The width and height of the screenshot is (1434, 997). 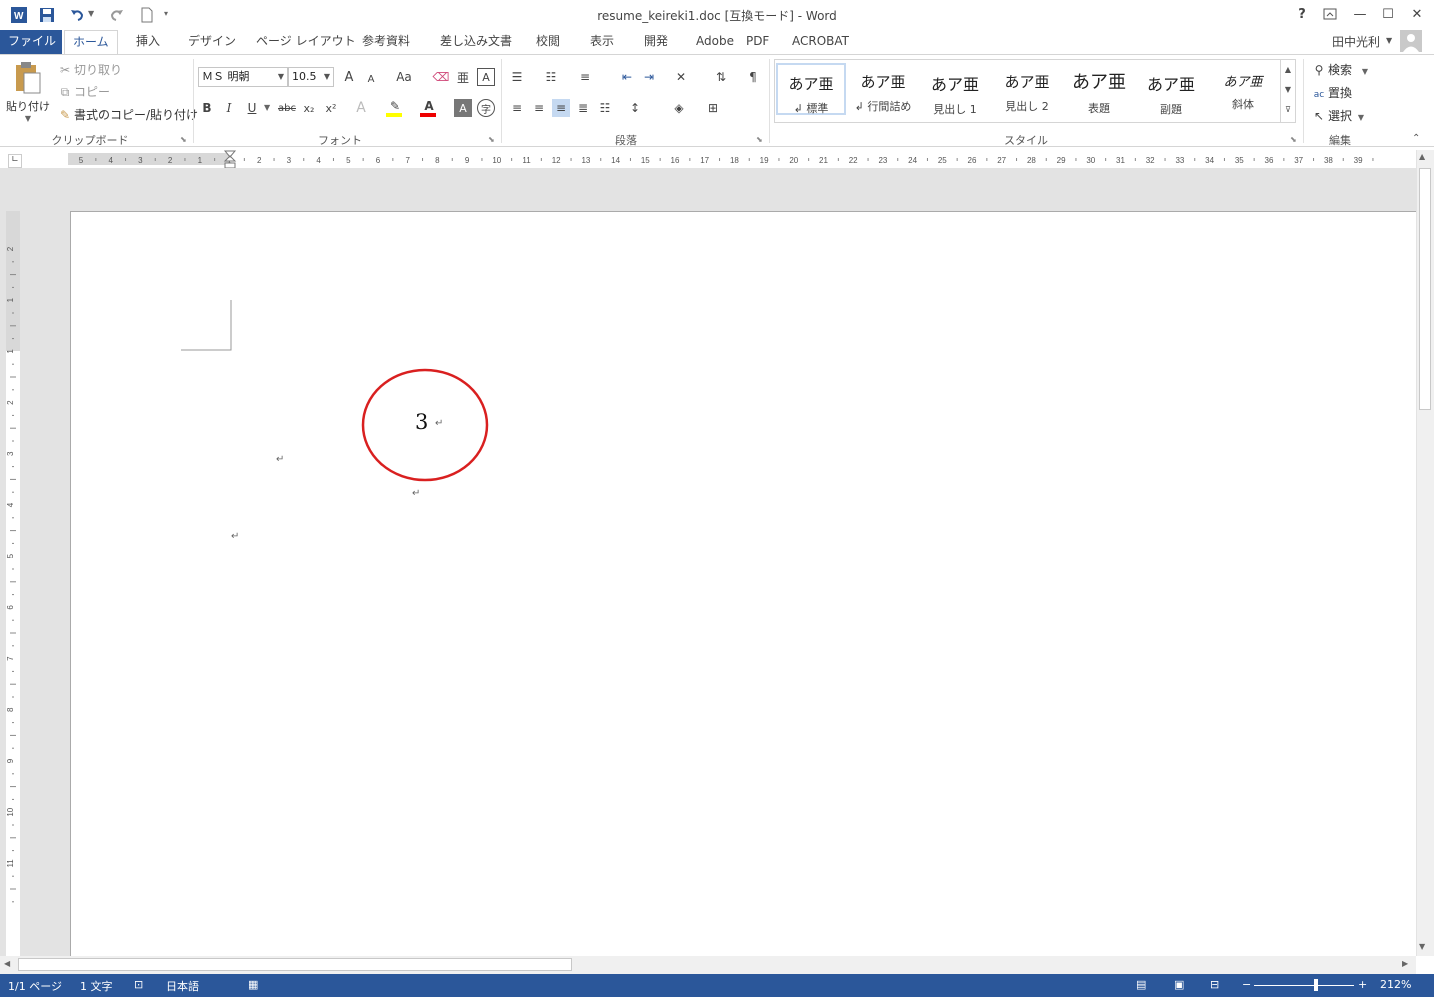 I want to click on style-subtitle: あア亜 副題, so click(x=1171, y=89).